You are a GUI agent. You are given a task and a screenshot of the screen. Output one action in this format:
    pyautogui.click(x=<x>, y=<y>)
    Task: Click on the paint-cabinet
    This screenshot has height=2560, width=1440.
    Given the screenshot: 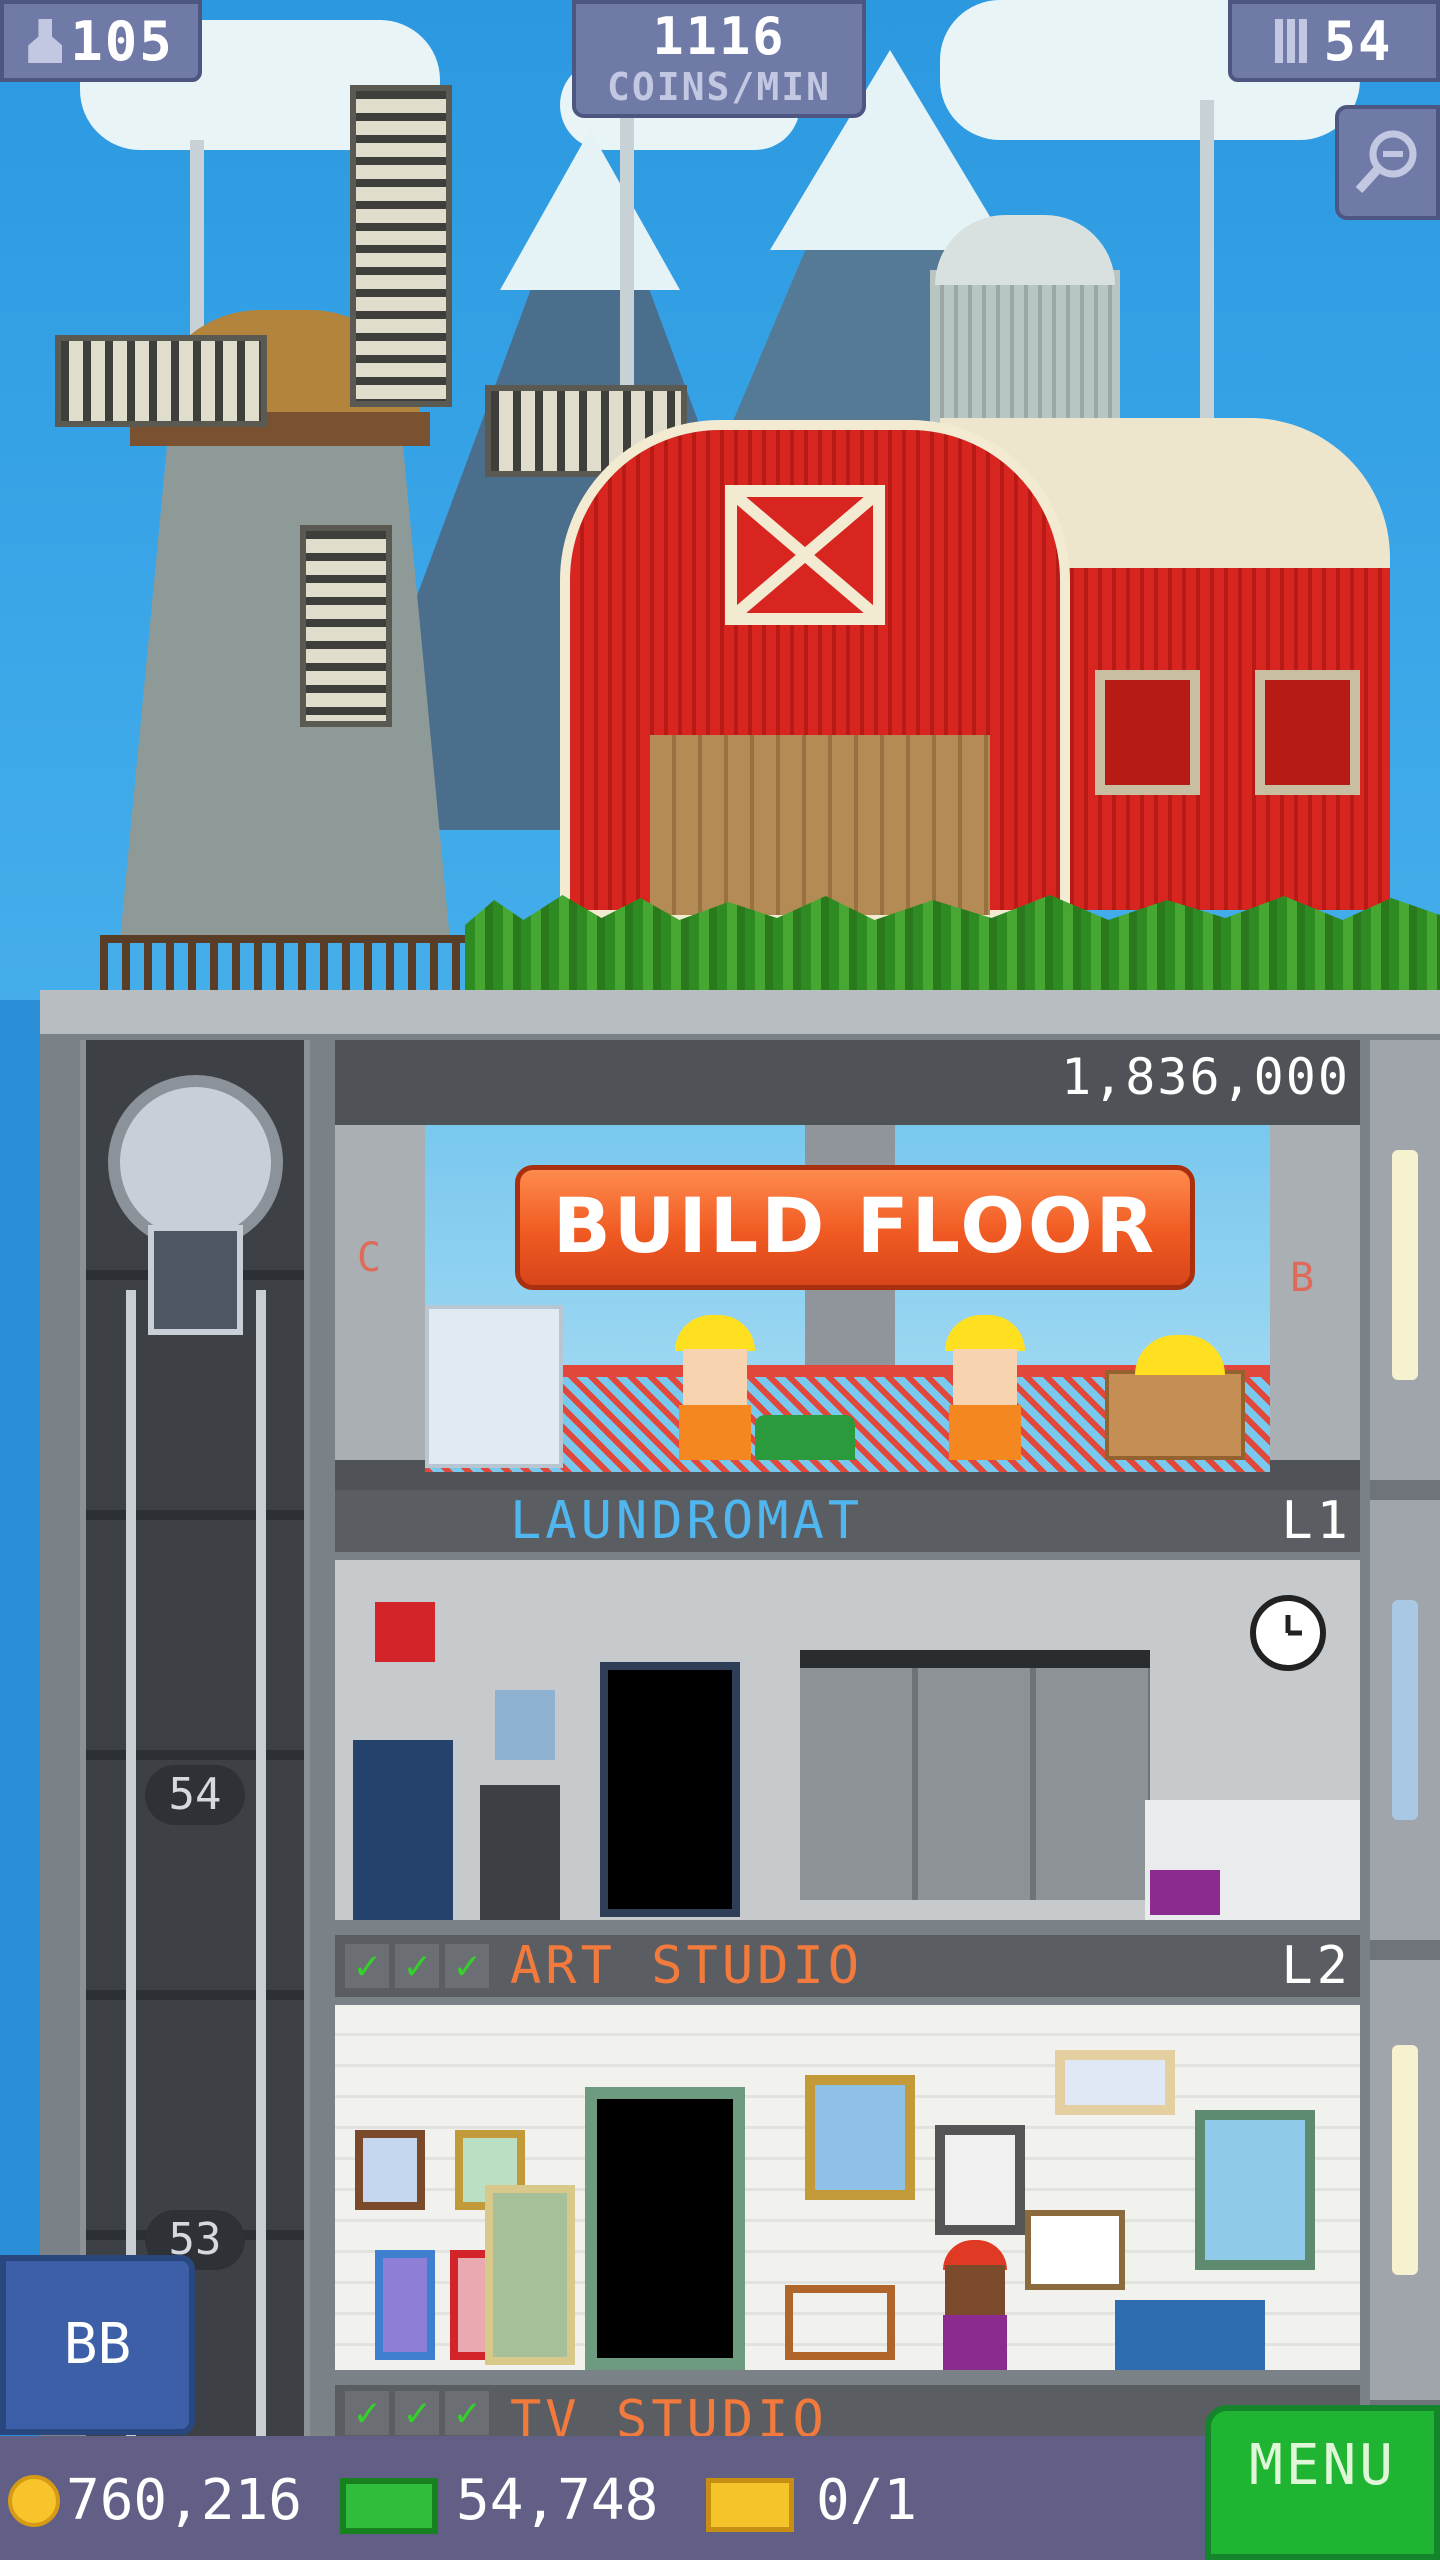 What is the action you would take?
    pyautogui.click(x=1190, y=2335)
    